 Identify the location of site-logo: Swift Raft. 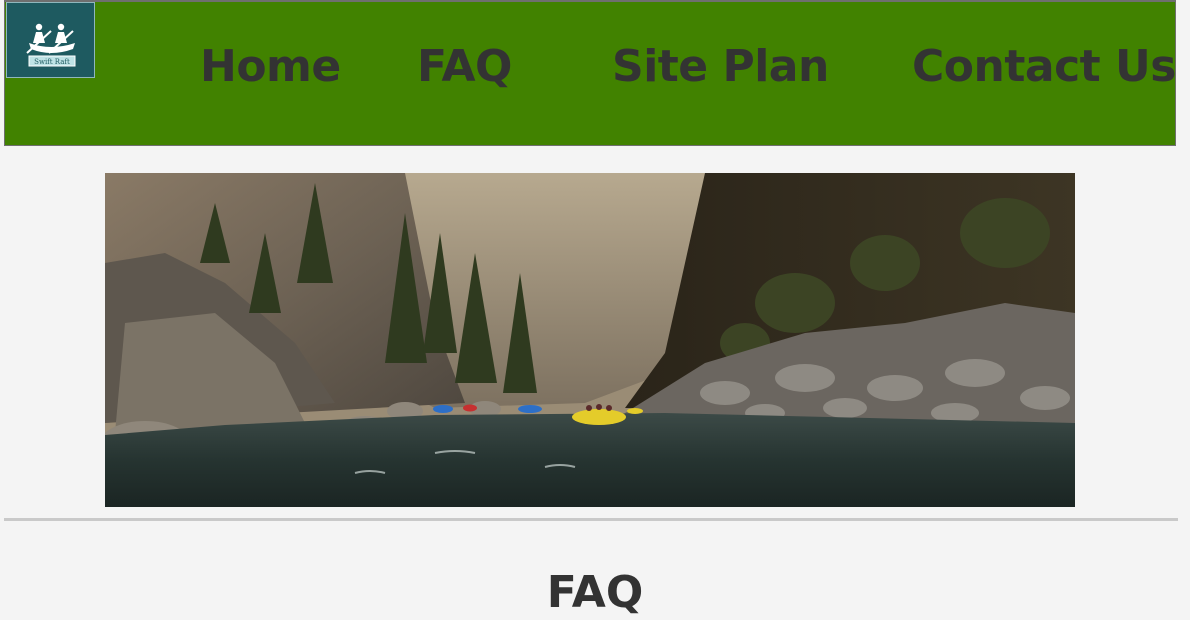
(50, 40).